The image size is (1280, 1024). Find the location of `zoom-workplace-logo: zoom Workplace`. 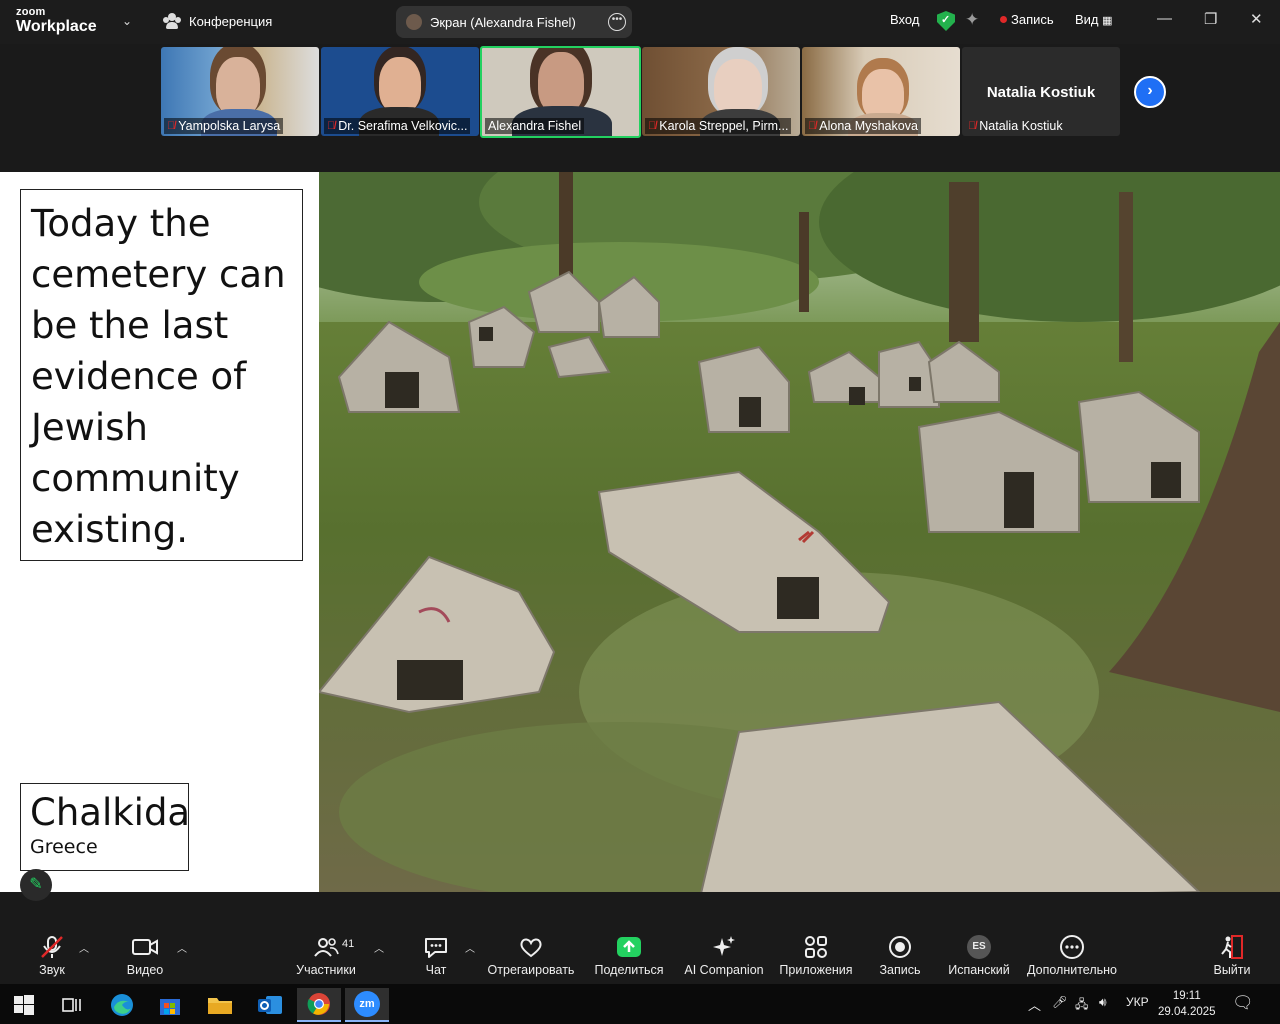

zoom-workplace-logo: zoom Workplace is located at coordinates (56, 21).